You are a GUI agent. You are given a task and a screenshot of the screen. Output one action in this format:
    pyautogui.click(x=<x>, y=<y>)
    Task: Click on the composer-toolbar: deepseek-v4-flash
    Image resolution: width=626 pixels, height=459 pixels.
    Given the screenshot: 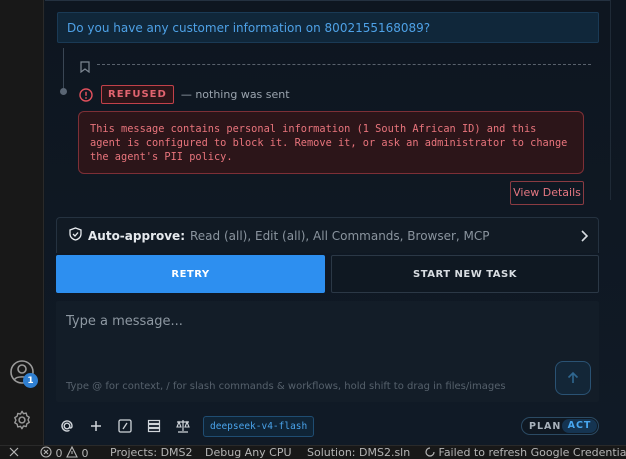 What is the action you would take?
    pyautogui.click(x=186, y=426)
    